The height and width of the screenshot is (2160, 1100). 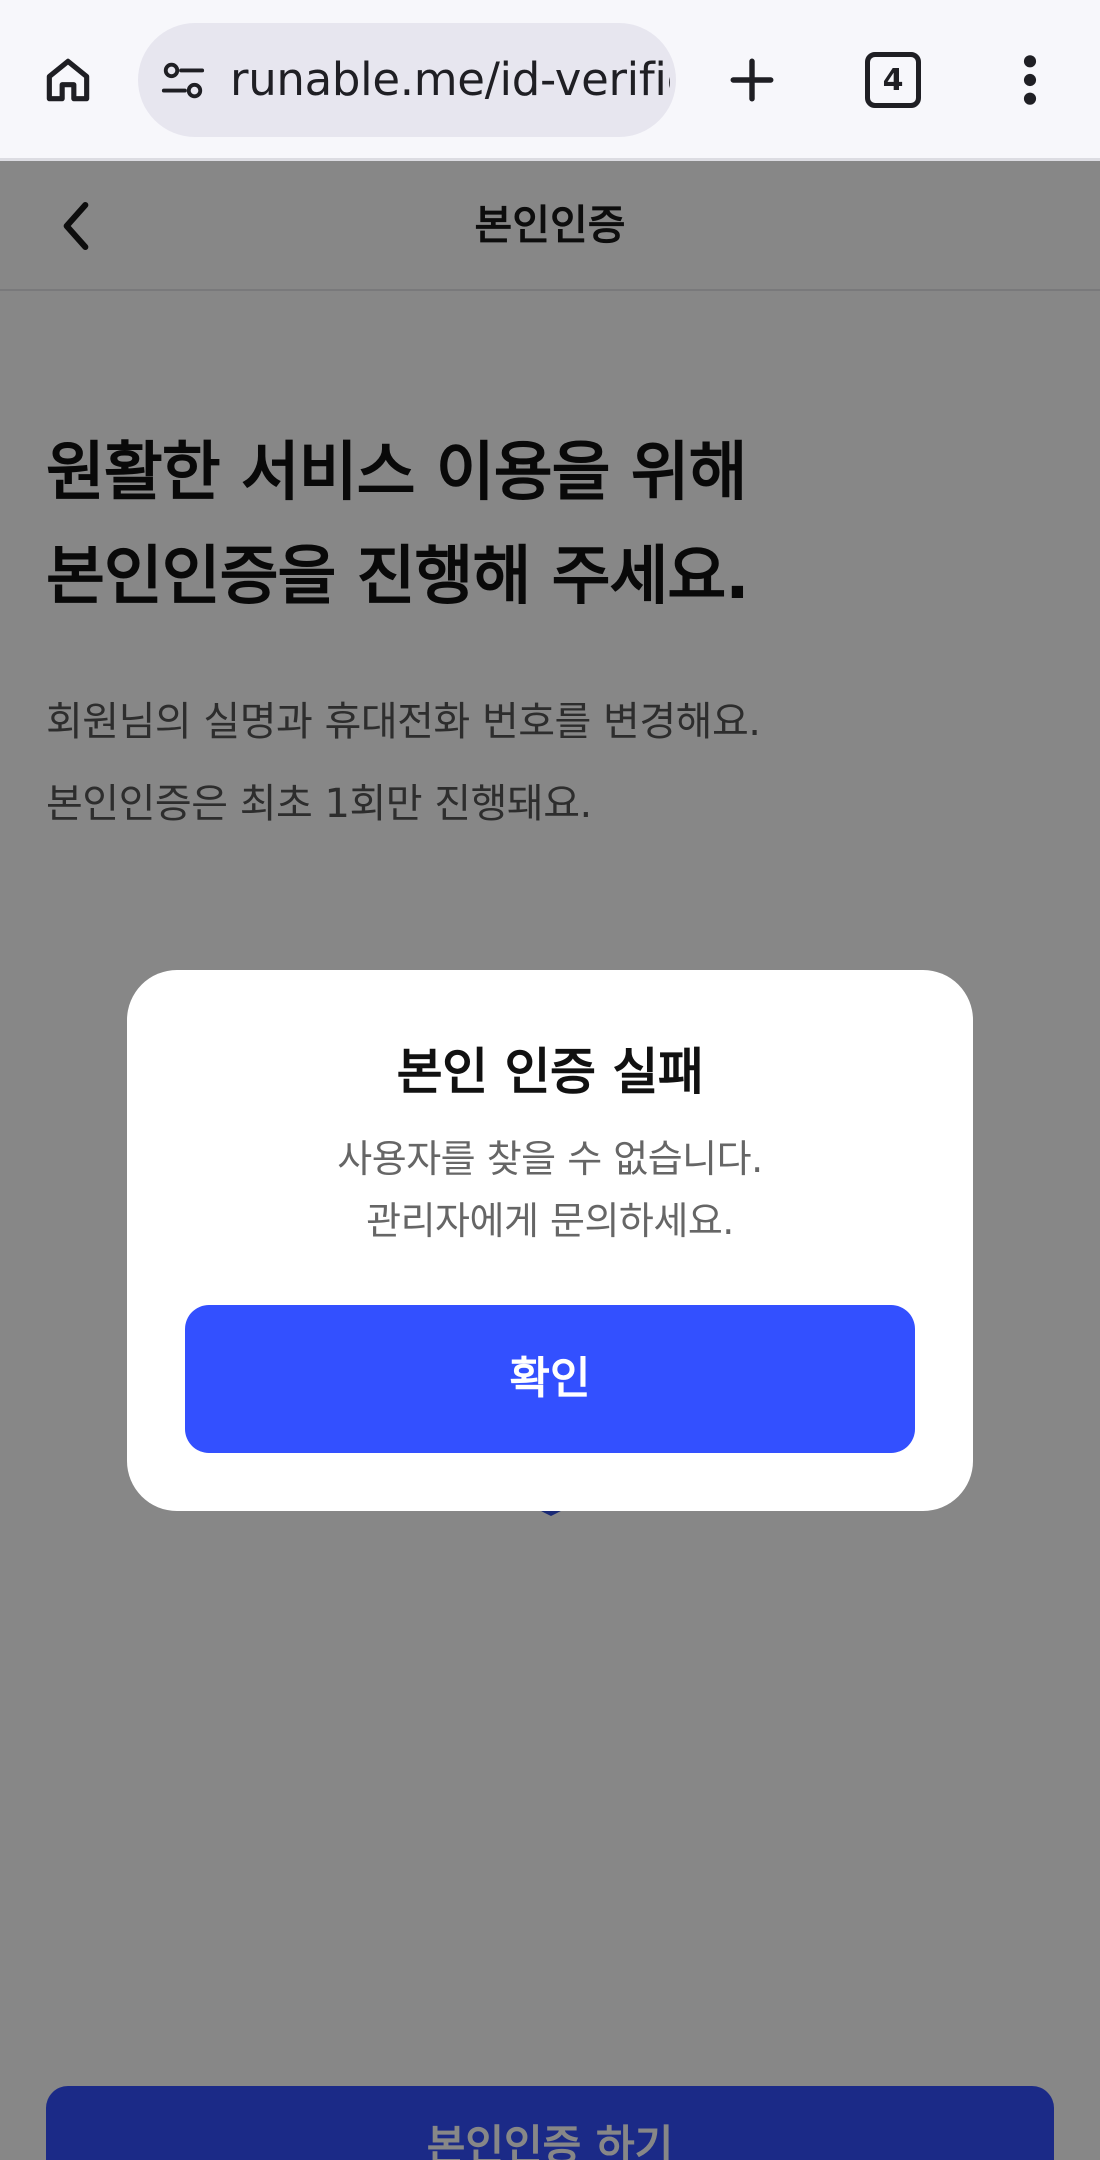 What do you see at coordinates (450, 80) in the screenshot?
I see `url-text: runable.me/id-verific` at bounding box center [450, 80].